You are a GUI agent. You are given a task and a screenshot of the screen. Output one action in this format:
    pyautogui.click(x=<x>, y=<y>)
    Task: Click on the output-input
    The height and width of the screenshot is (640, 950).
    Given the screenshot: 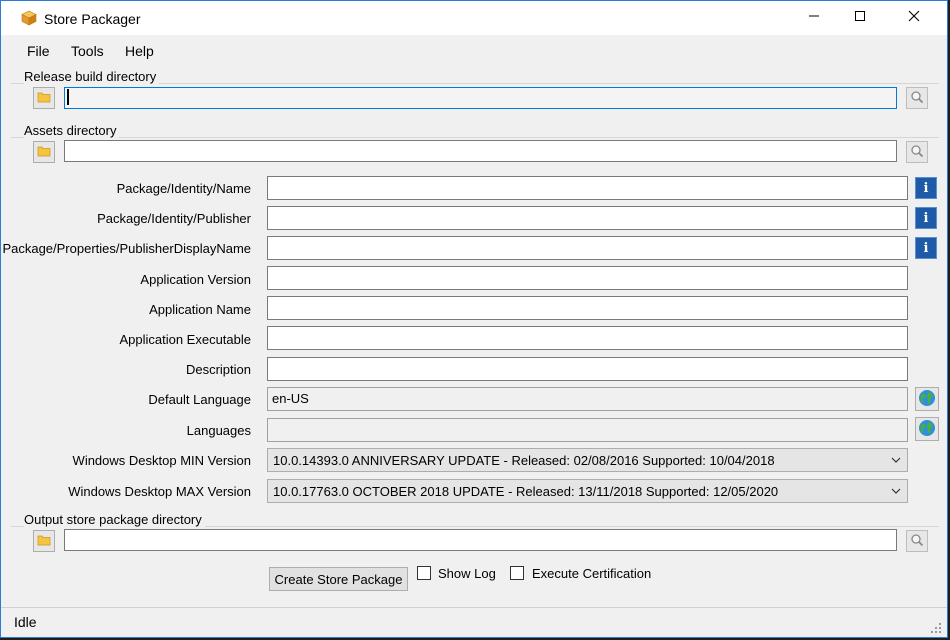 What is the action you would take?
    pyautogui.click(x=480, y=540)
    